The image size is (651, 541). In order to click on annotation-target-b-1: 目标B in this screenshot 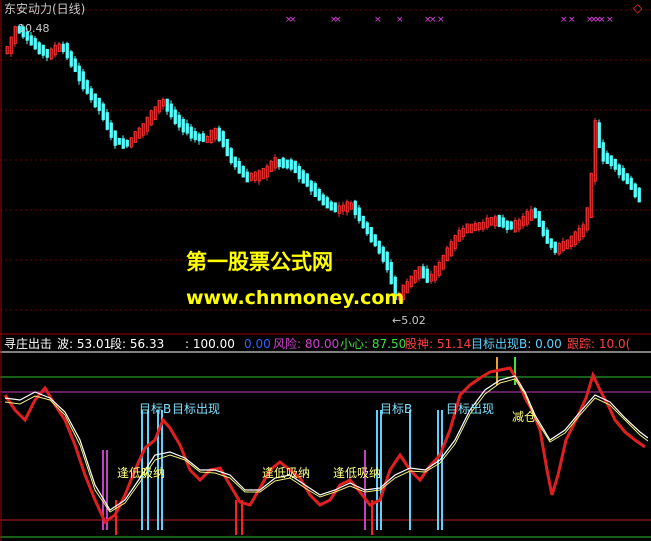, I will do `click(155, 409)`.